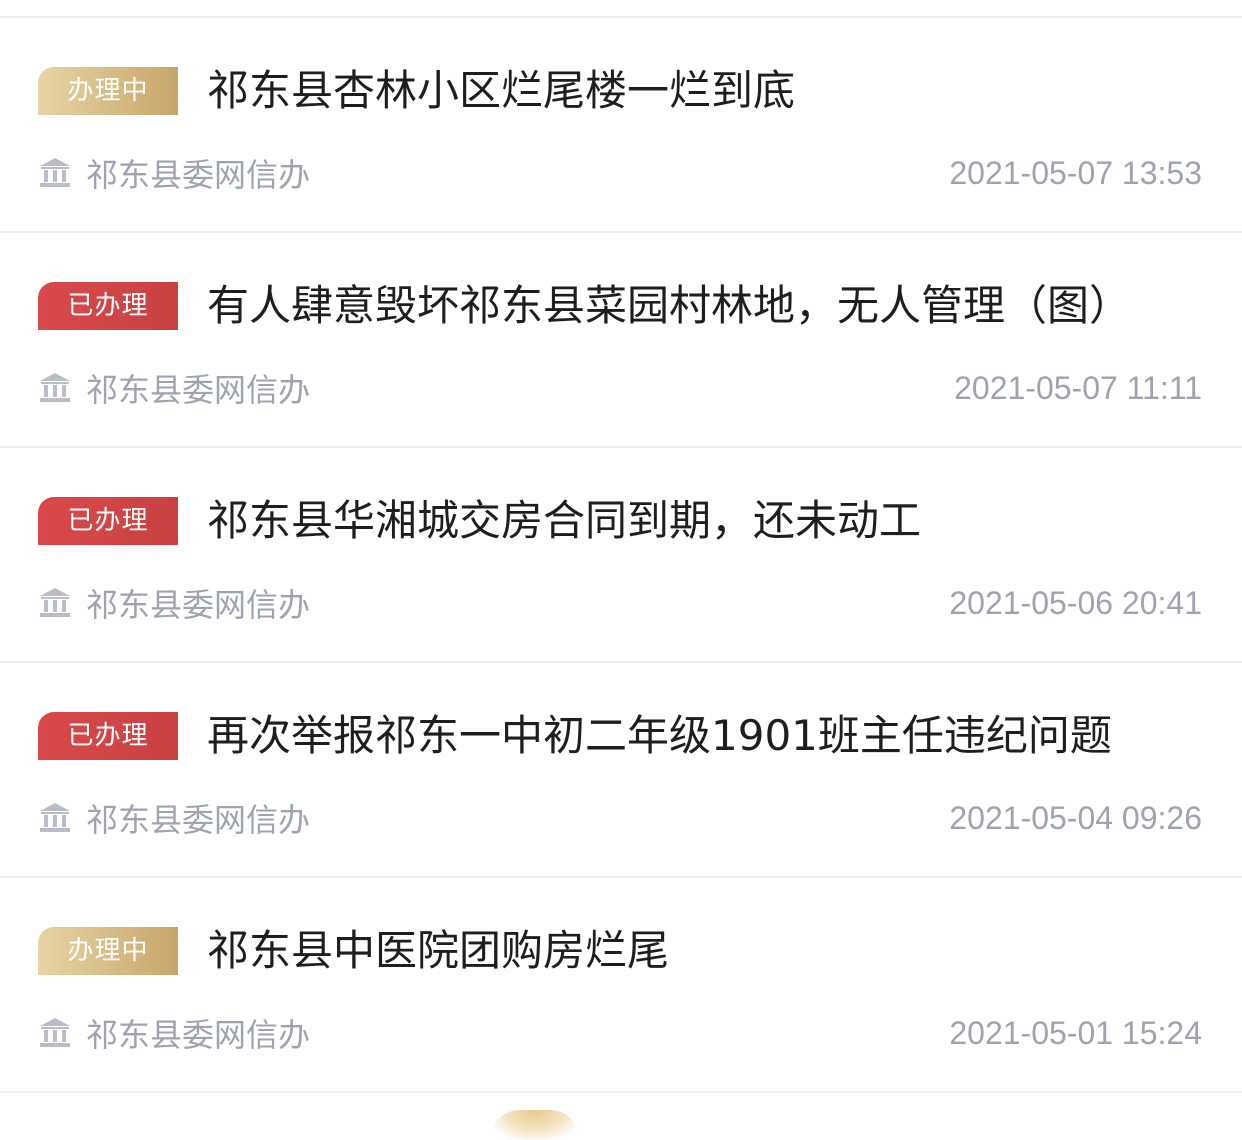 This screenshot has height=1140, width=1242. Describe the element at coordinates (709, 736) in the screenshot. I see `item-title: 再次举报祁东一中初二年级1901班主任违纪问题` at that location.